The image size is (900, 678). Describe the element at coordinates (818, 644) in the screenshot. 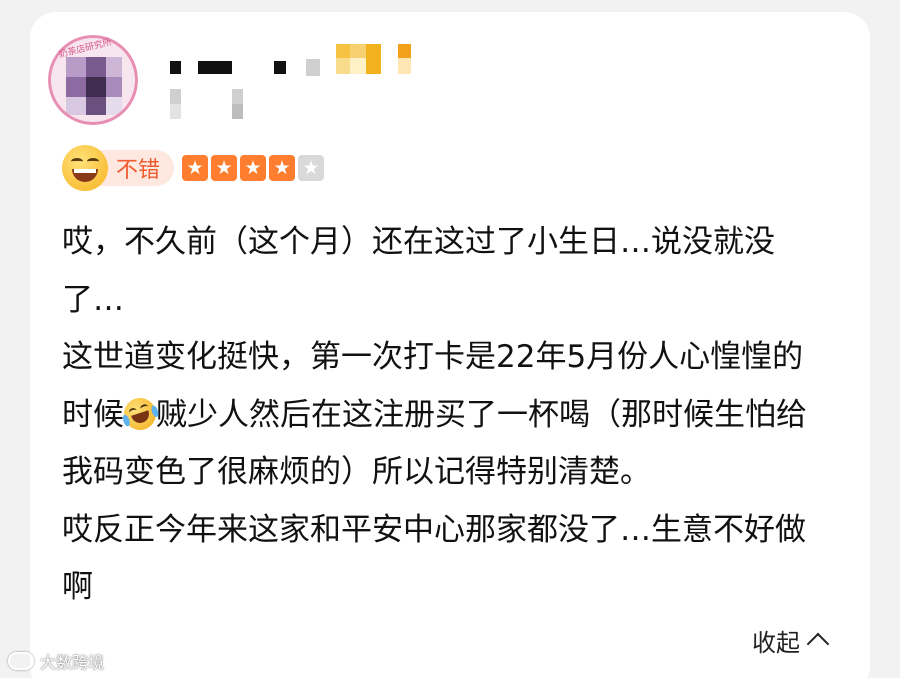

I see `chevron-up-icon` at that location.